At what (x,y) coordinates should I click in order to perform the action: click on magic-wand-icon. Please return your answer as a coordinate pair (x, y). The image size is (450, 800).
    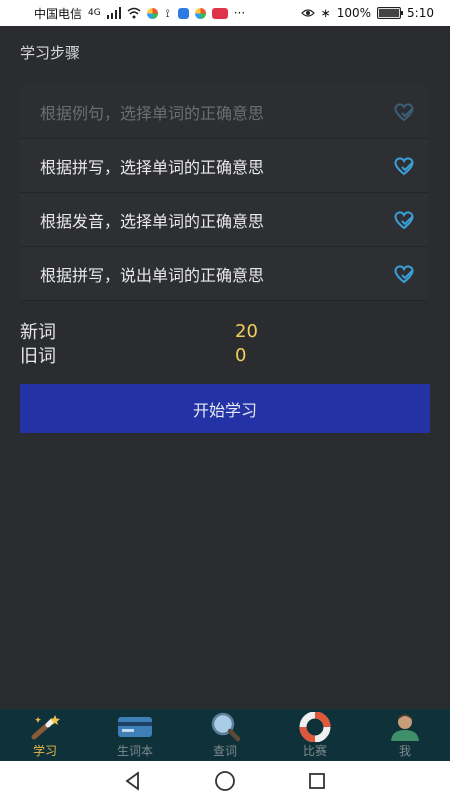
    Looking at the image, I should click on (45, 727).